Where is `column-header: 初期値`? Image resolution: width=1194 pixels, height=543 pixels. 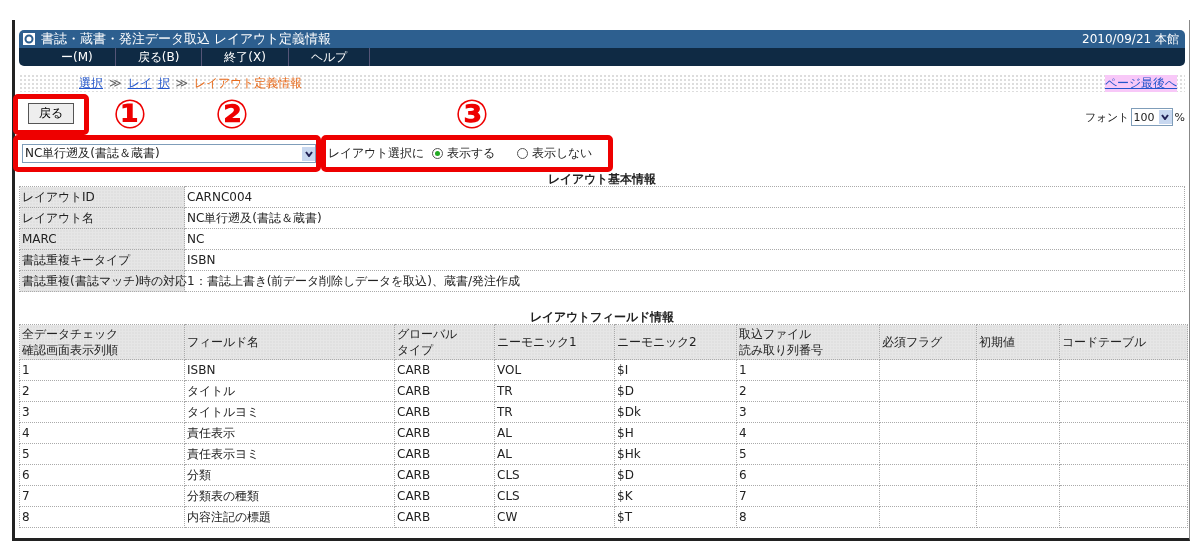
column-header: 初期値 is located at coordinates (997, 342).